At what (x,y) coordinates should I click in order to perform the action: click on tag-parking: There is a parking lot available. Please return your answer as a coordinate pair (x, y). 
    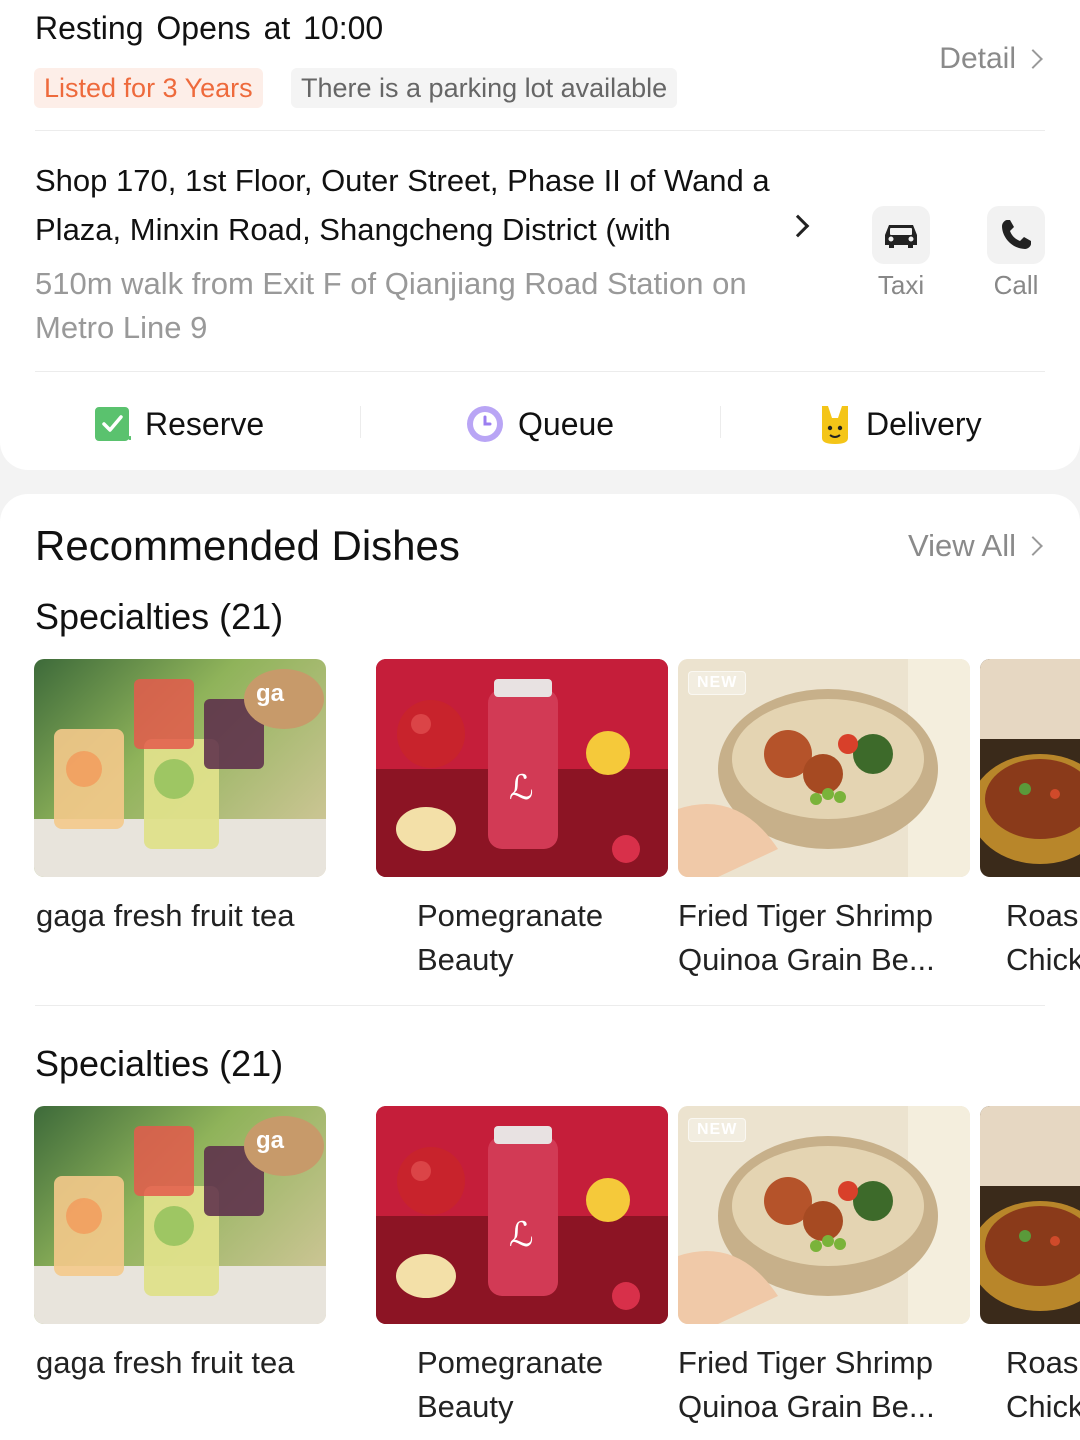
    Looking at the image, I should click on (484, 88).